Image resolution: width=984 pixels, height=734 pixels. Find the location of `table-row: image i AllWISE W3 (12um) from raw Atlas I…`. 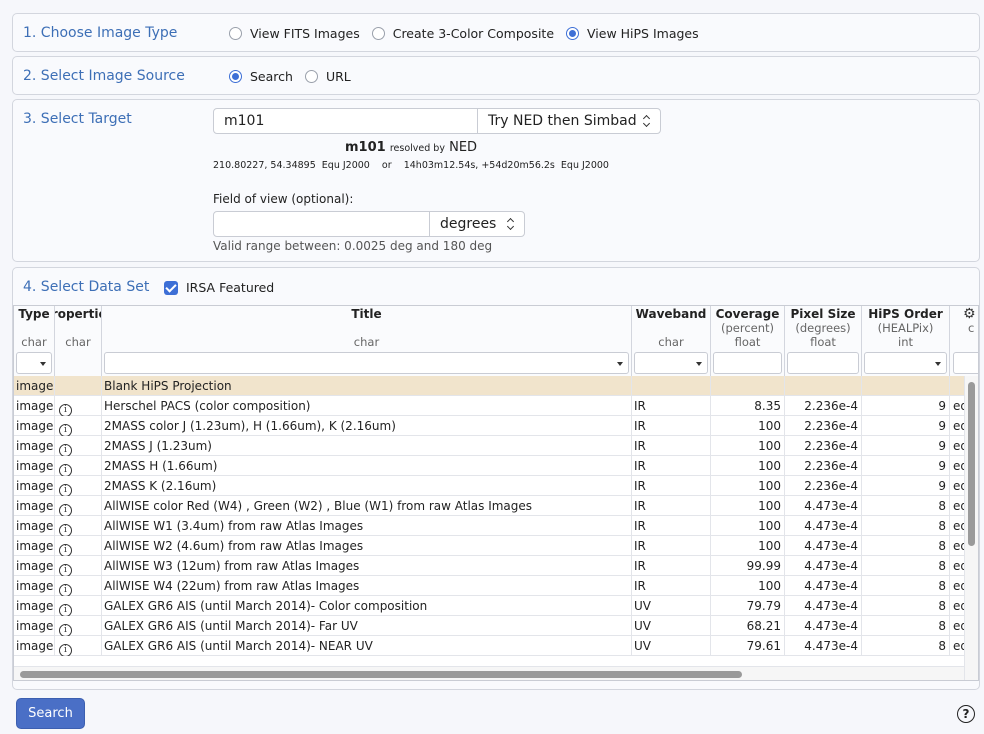

table-row: image i AllWISE W3 (12um) from raw Atlas I… is located at coordinates (496, 566).